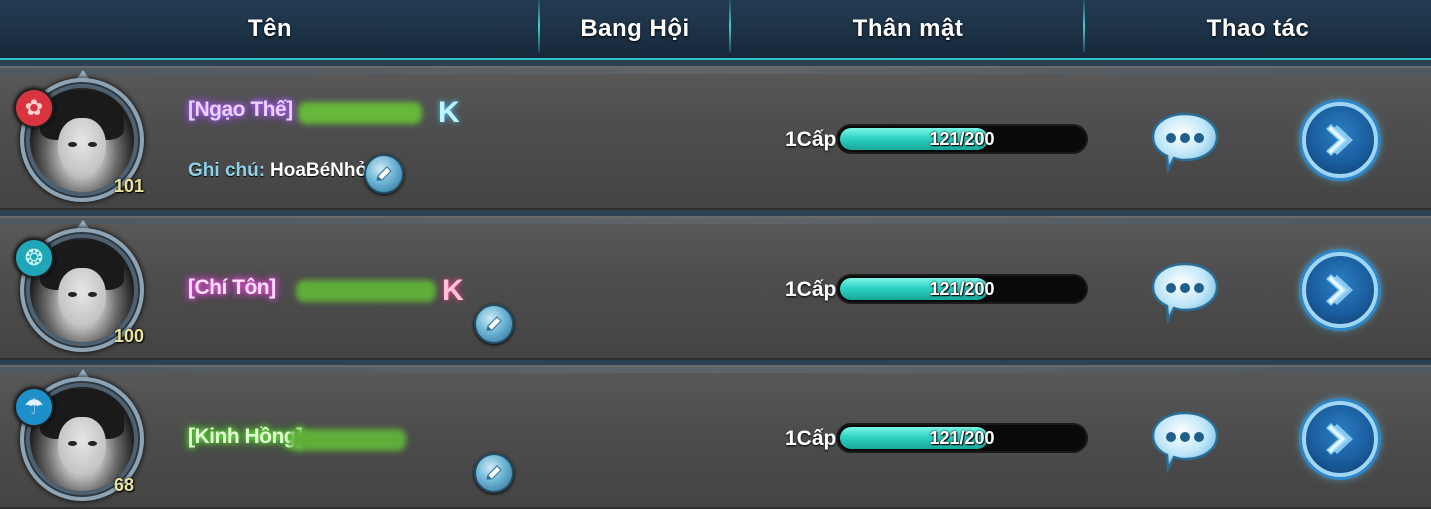 The image size is (1431, 509). Describe the element at coordinates (908, 28) in the screenshot. I see `column-header-intimacy: Thân mật` at that location.